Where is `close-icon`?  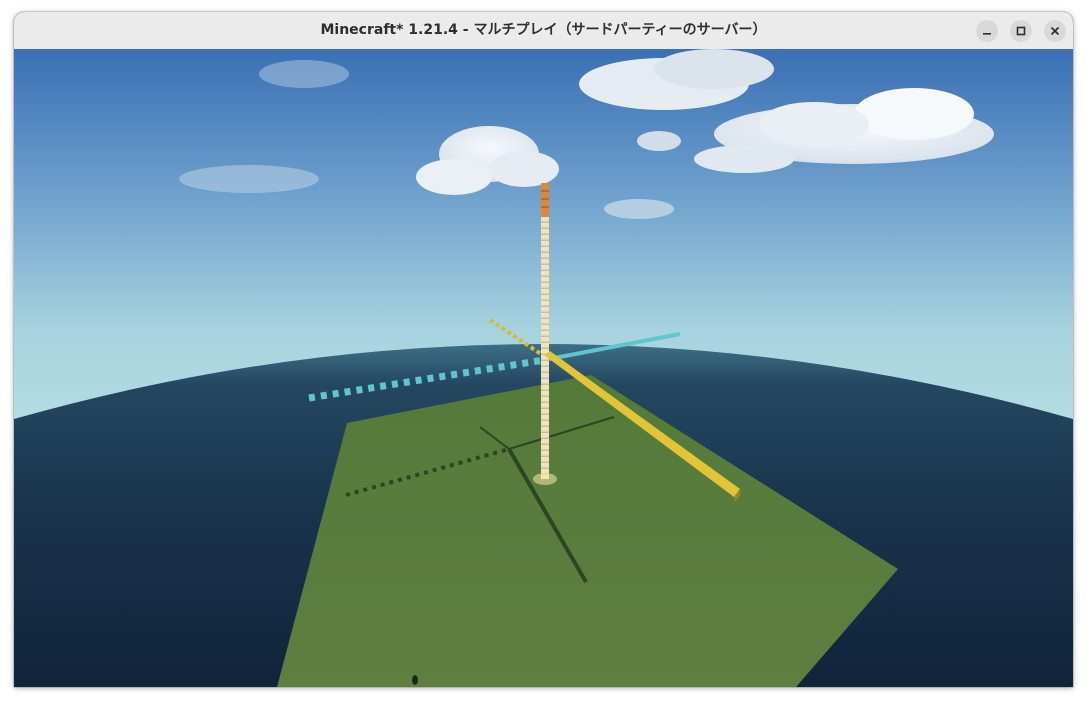 close-icon is located at coordinates (1055, 31).